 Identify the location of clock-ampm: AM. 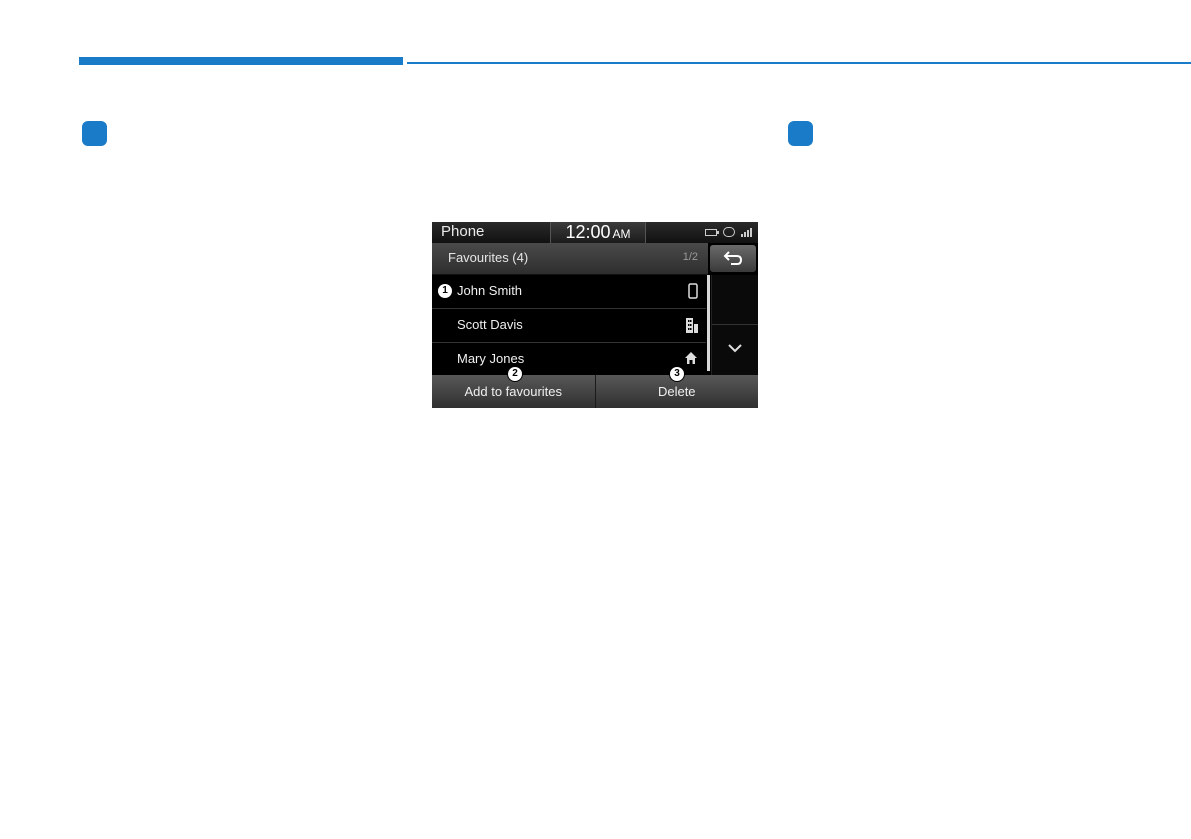
(621, 234).